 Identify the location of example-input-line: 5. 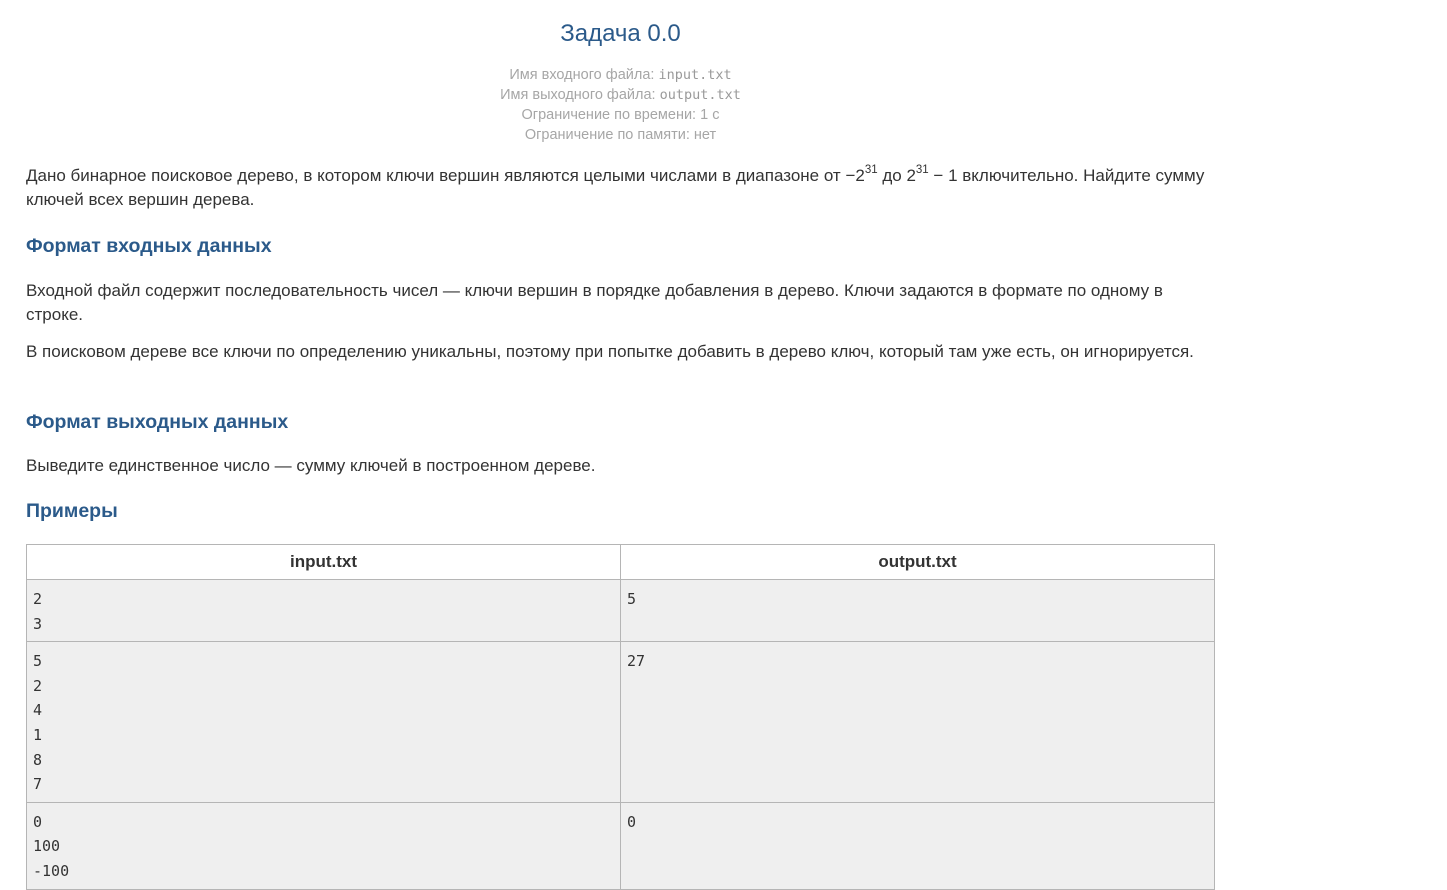
(38, 661).